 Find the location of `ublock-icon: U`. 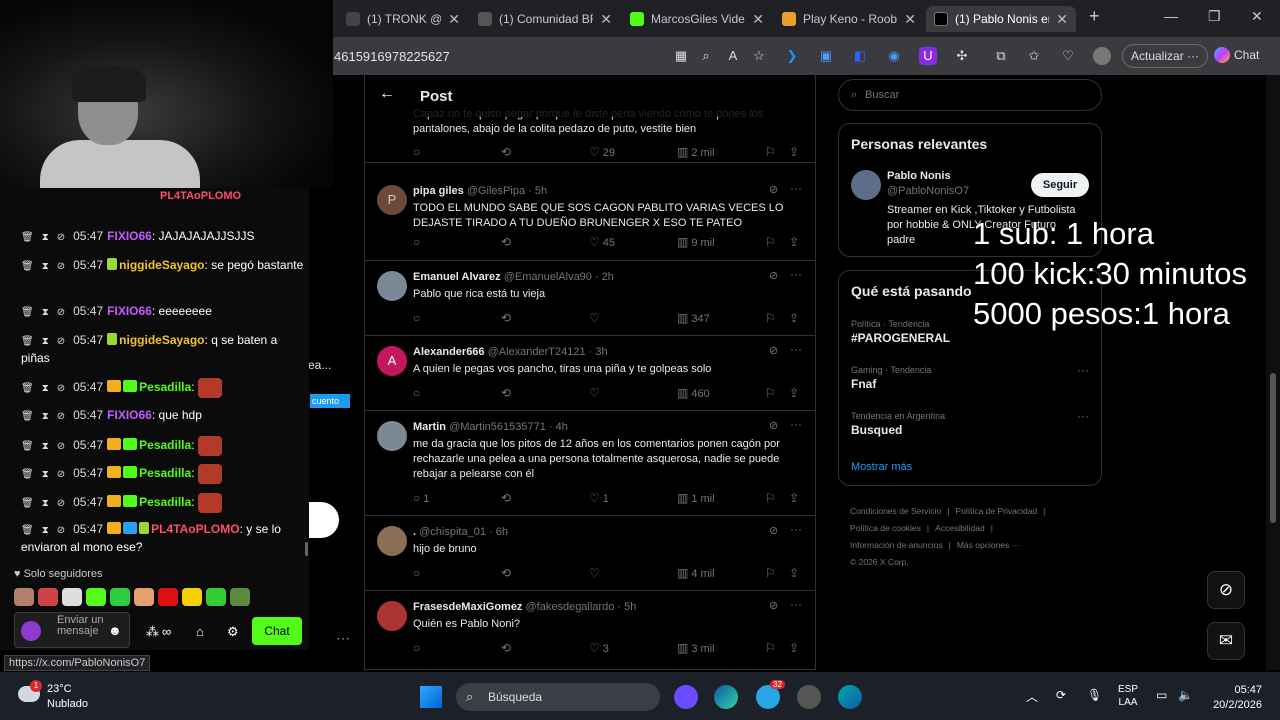

ublock-icon: U is located at coordinates (928, 56).